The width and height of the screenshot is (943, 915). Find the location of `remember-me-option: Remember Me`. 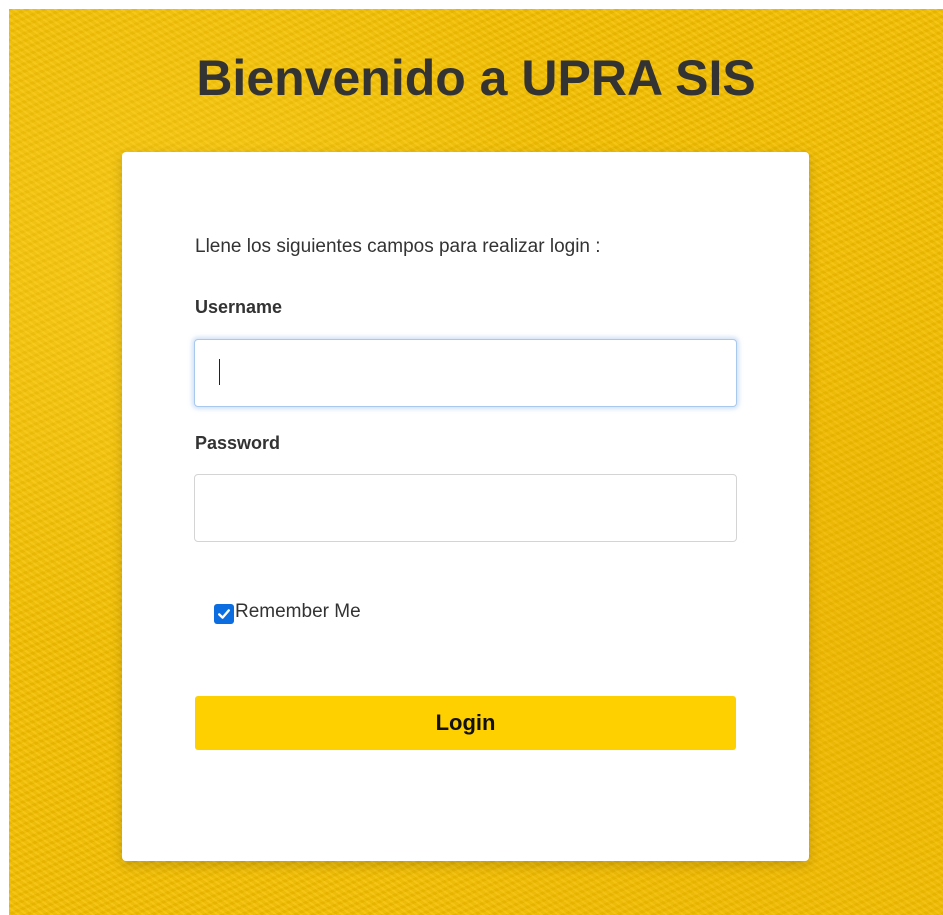

remember-me-option: Remember Me is located at coordinates (287, 612).